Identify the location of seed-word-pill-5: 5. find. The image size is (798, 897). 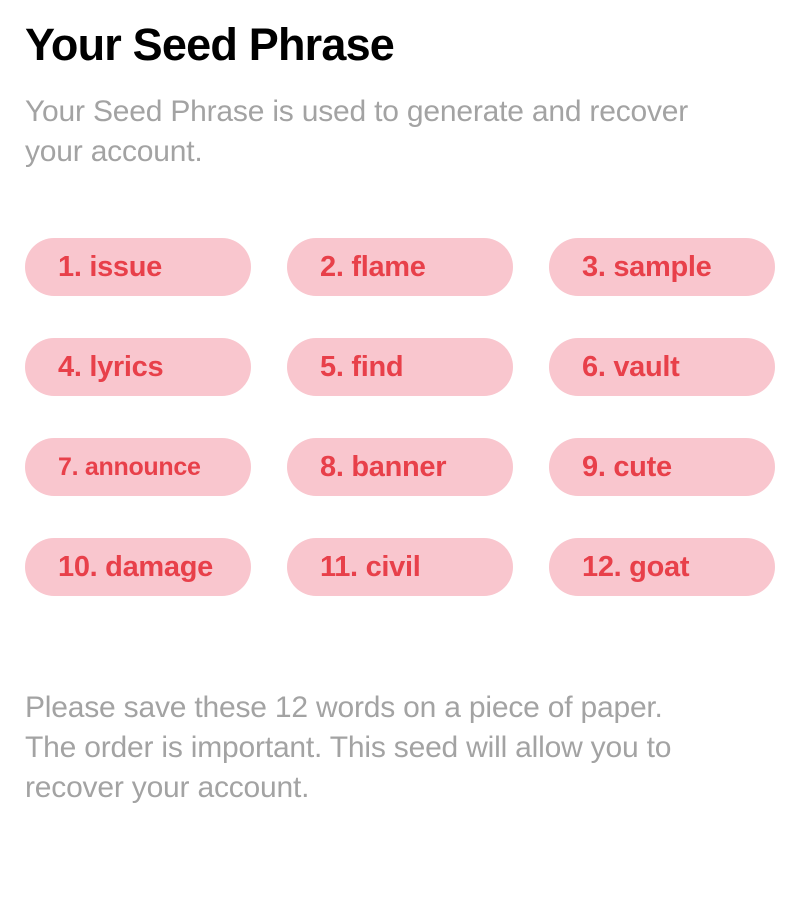
(400, 367).